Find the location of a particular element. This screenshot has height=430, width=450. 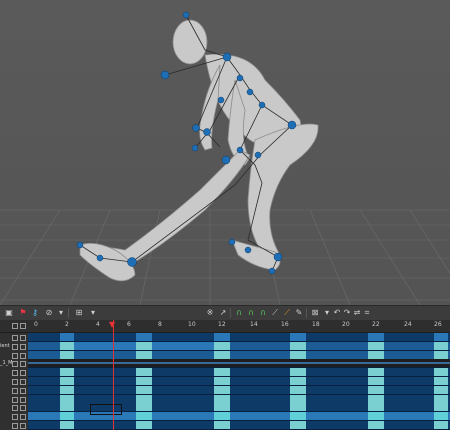

track-header: ient is located at coordinates (14, 346).